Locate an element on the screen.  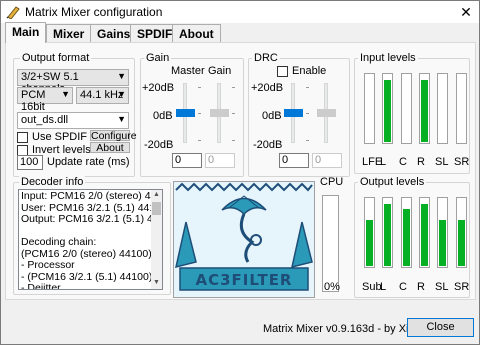
pcm-select: PCM 16bit ▼ is located at coordinates (45, 100).